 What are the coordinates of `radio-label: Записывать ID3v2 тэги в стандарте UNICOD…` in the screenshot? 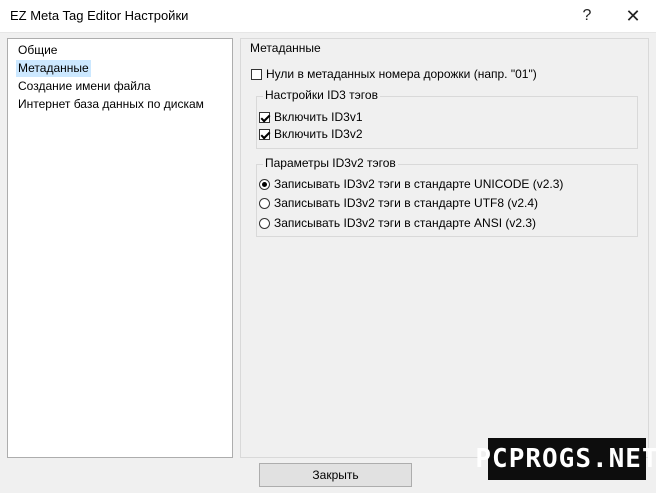 It's located at (419, 184).